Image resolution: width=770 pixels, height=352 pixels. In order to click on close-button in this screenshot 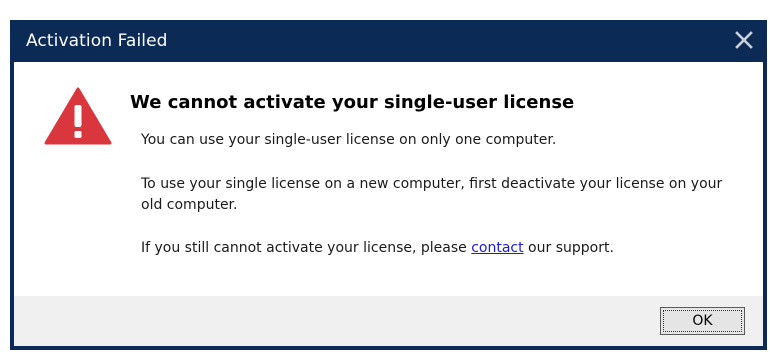, I will do `click(744, 40)`.